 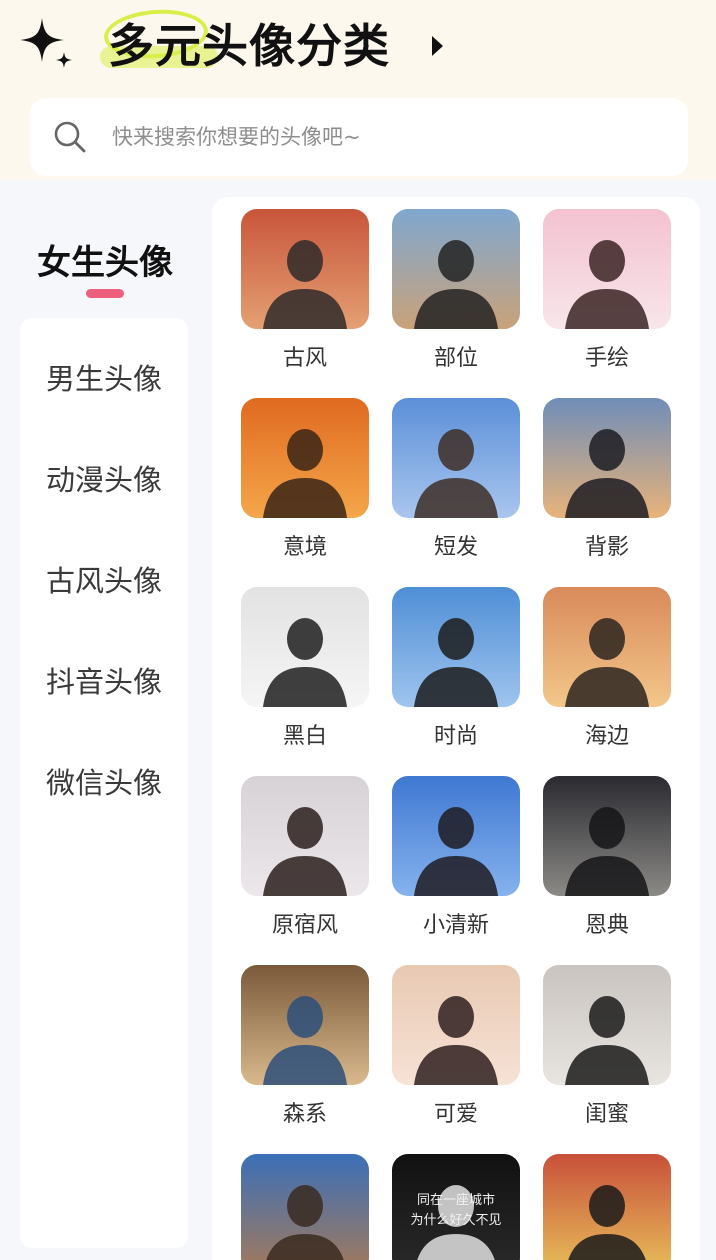 I want to click on category-label: 闺蜜, so click(x=607, y=1115).